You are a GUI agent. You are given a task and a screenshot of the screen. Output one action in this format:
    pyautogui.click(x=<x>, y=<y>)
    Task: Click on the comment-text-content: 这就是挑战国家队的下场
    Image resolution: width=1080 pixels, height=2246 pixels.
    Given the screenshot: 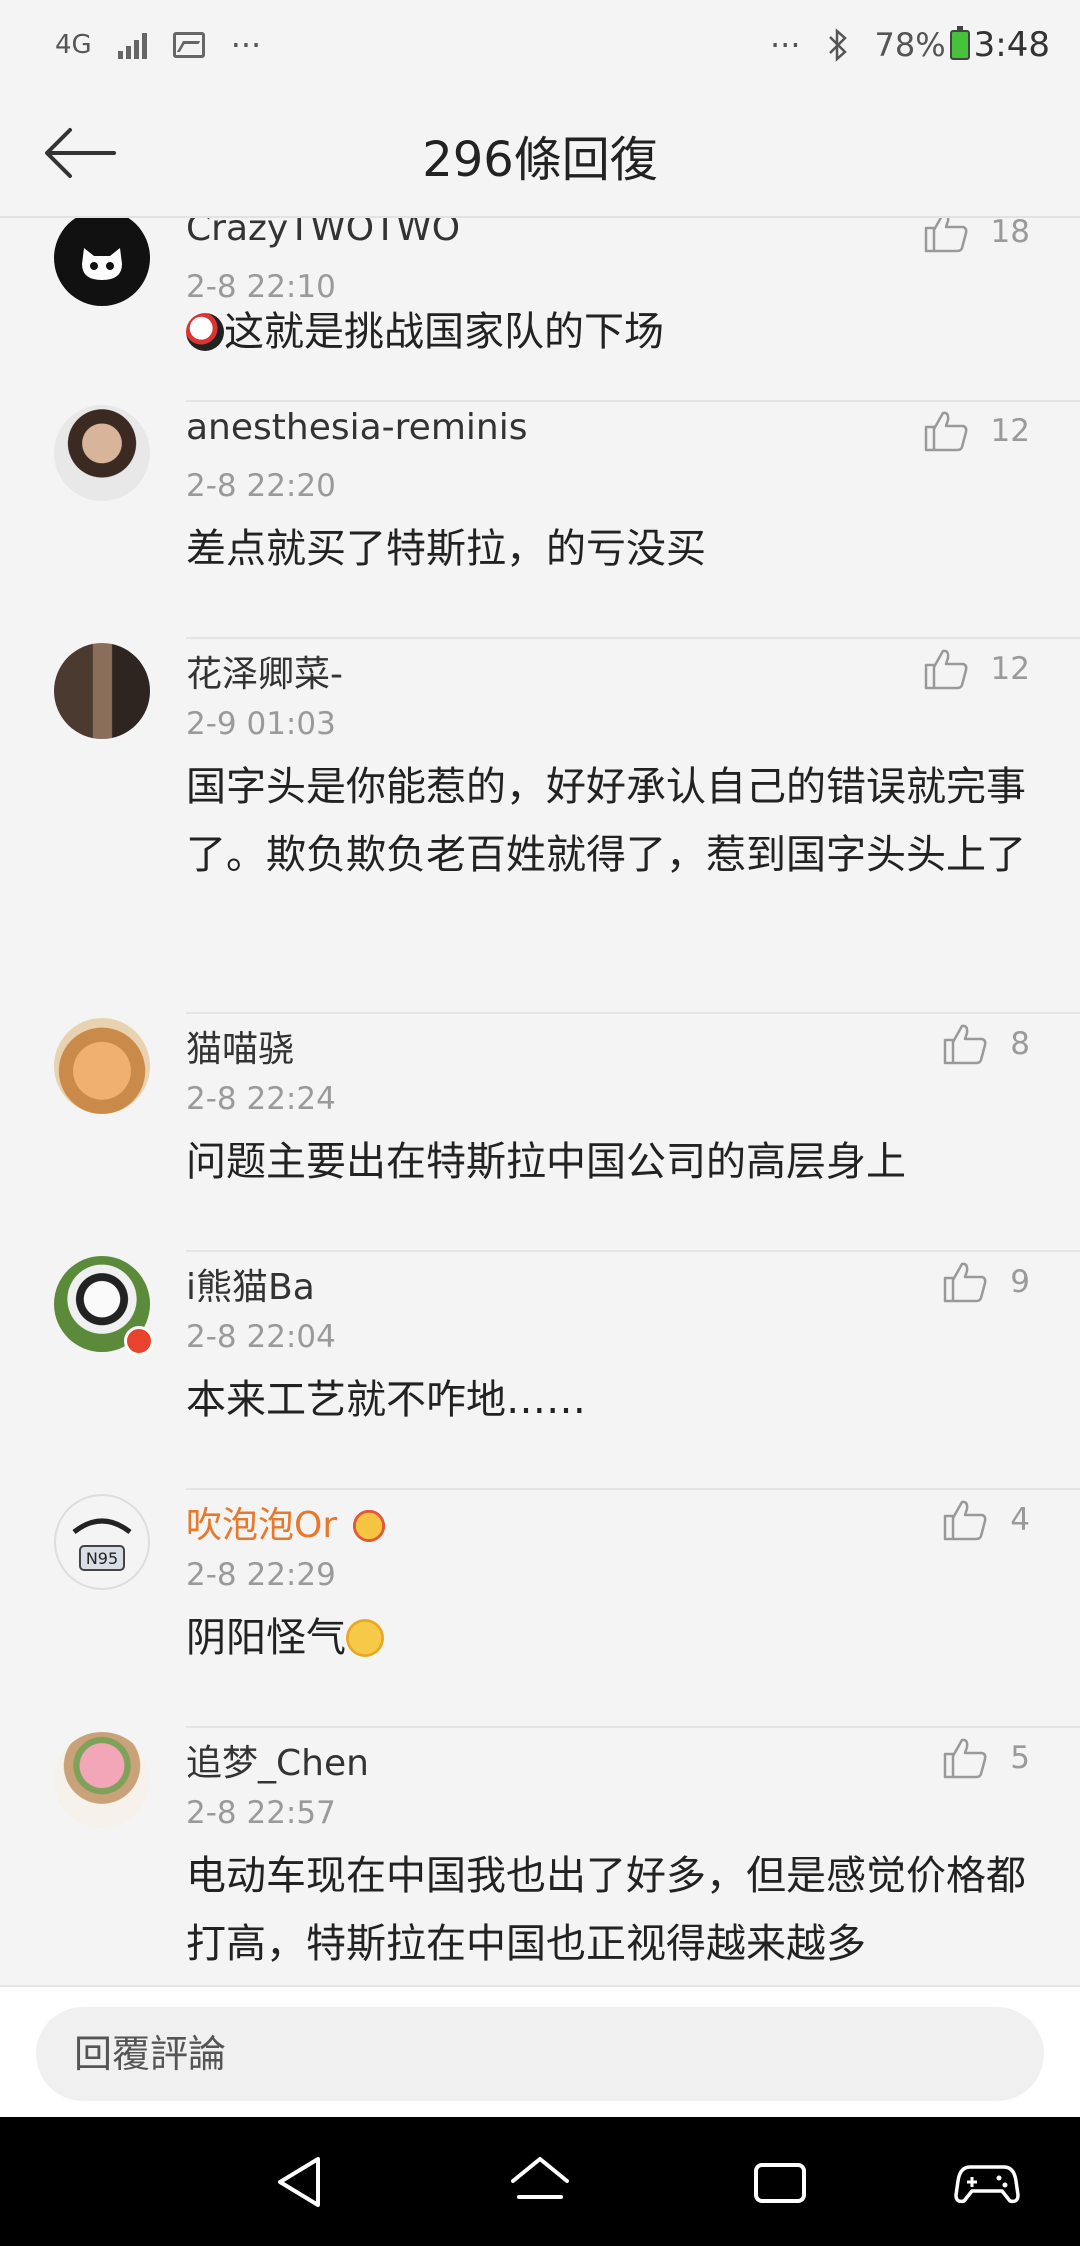 What is the action you would take?
    pyautogui.click(x=444, y=332)
    